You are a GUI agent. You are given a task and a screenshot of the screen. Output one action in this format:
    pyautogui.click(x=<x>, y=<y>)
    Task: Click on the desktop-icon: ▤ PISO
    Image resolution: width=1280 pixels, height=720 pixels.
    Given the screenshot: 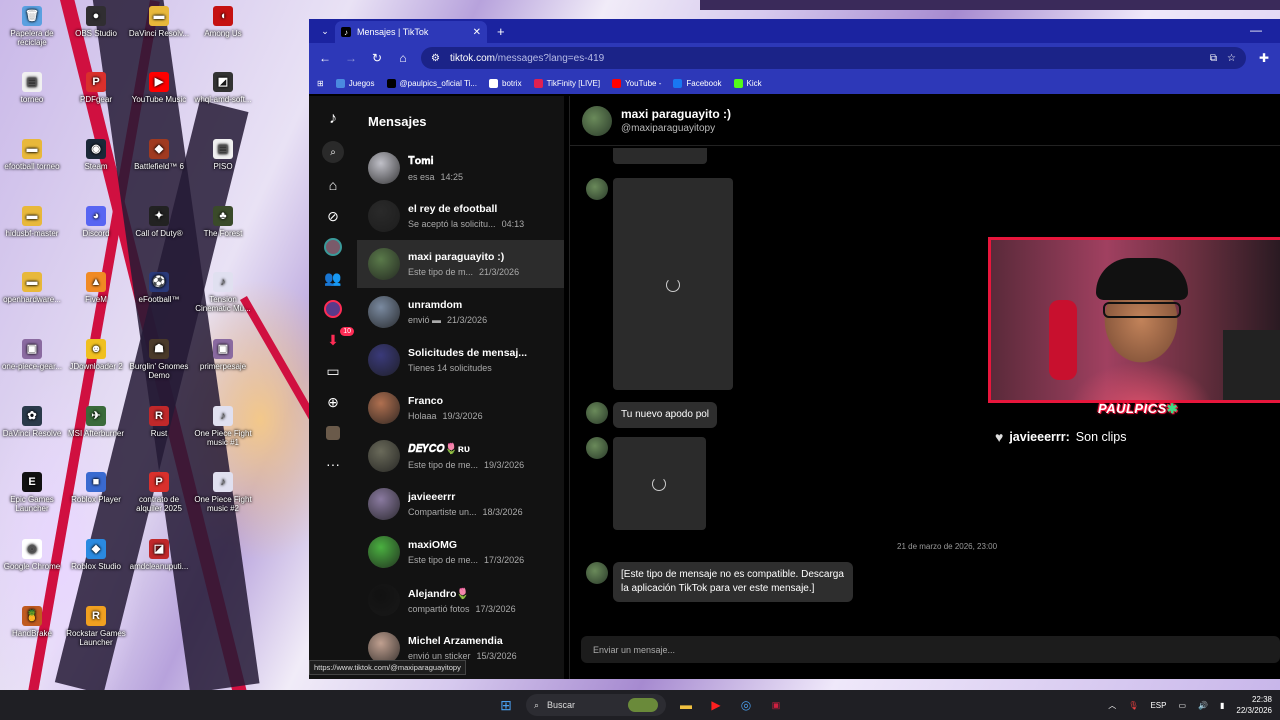 What is the action you would take?
    pyautogui.click(x=223, y=155)
    